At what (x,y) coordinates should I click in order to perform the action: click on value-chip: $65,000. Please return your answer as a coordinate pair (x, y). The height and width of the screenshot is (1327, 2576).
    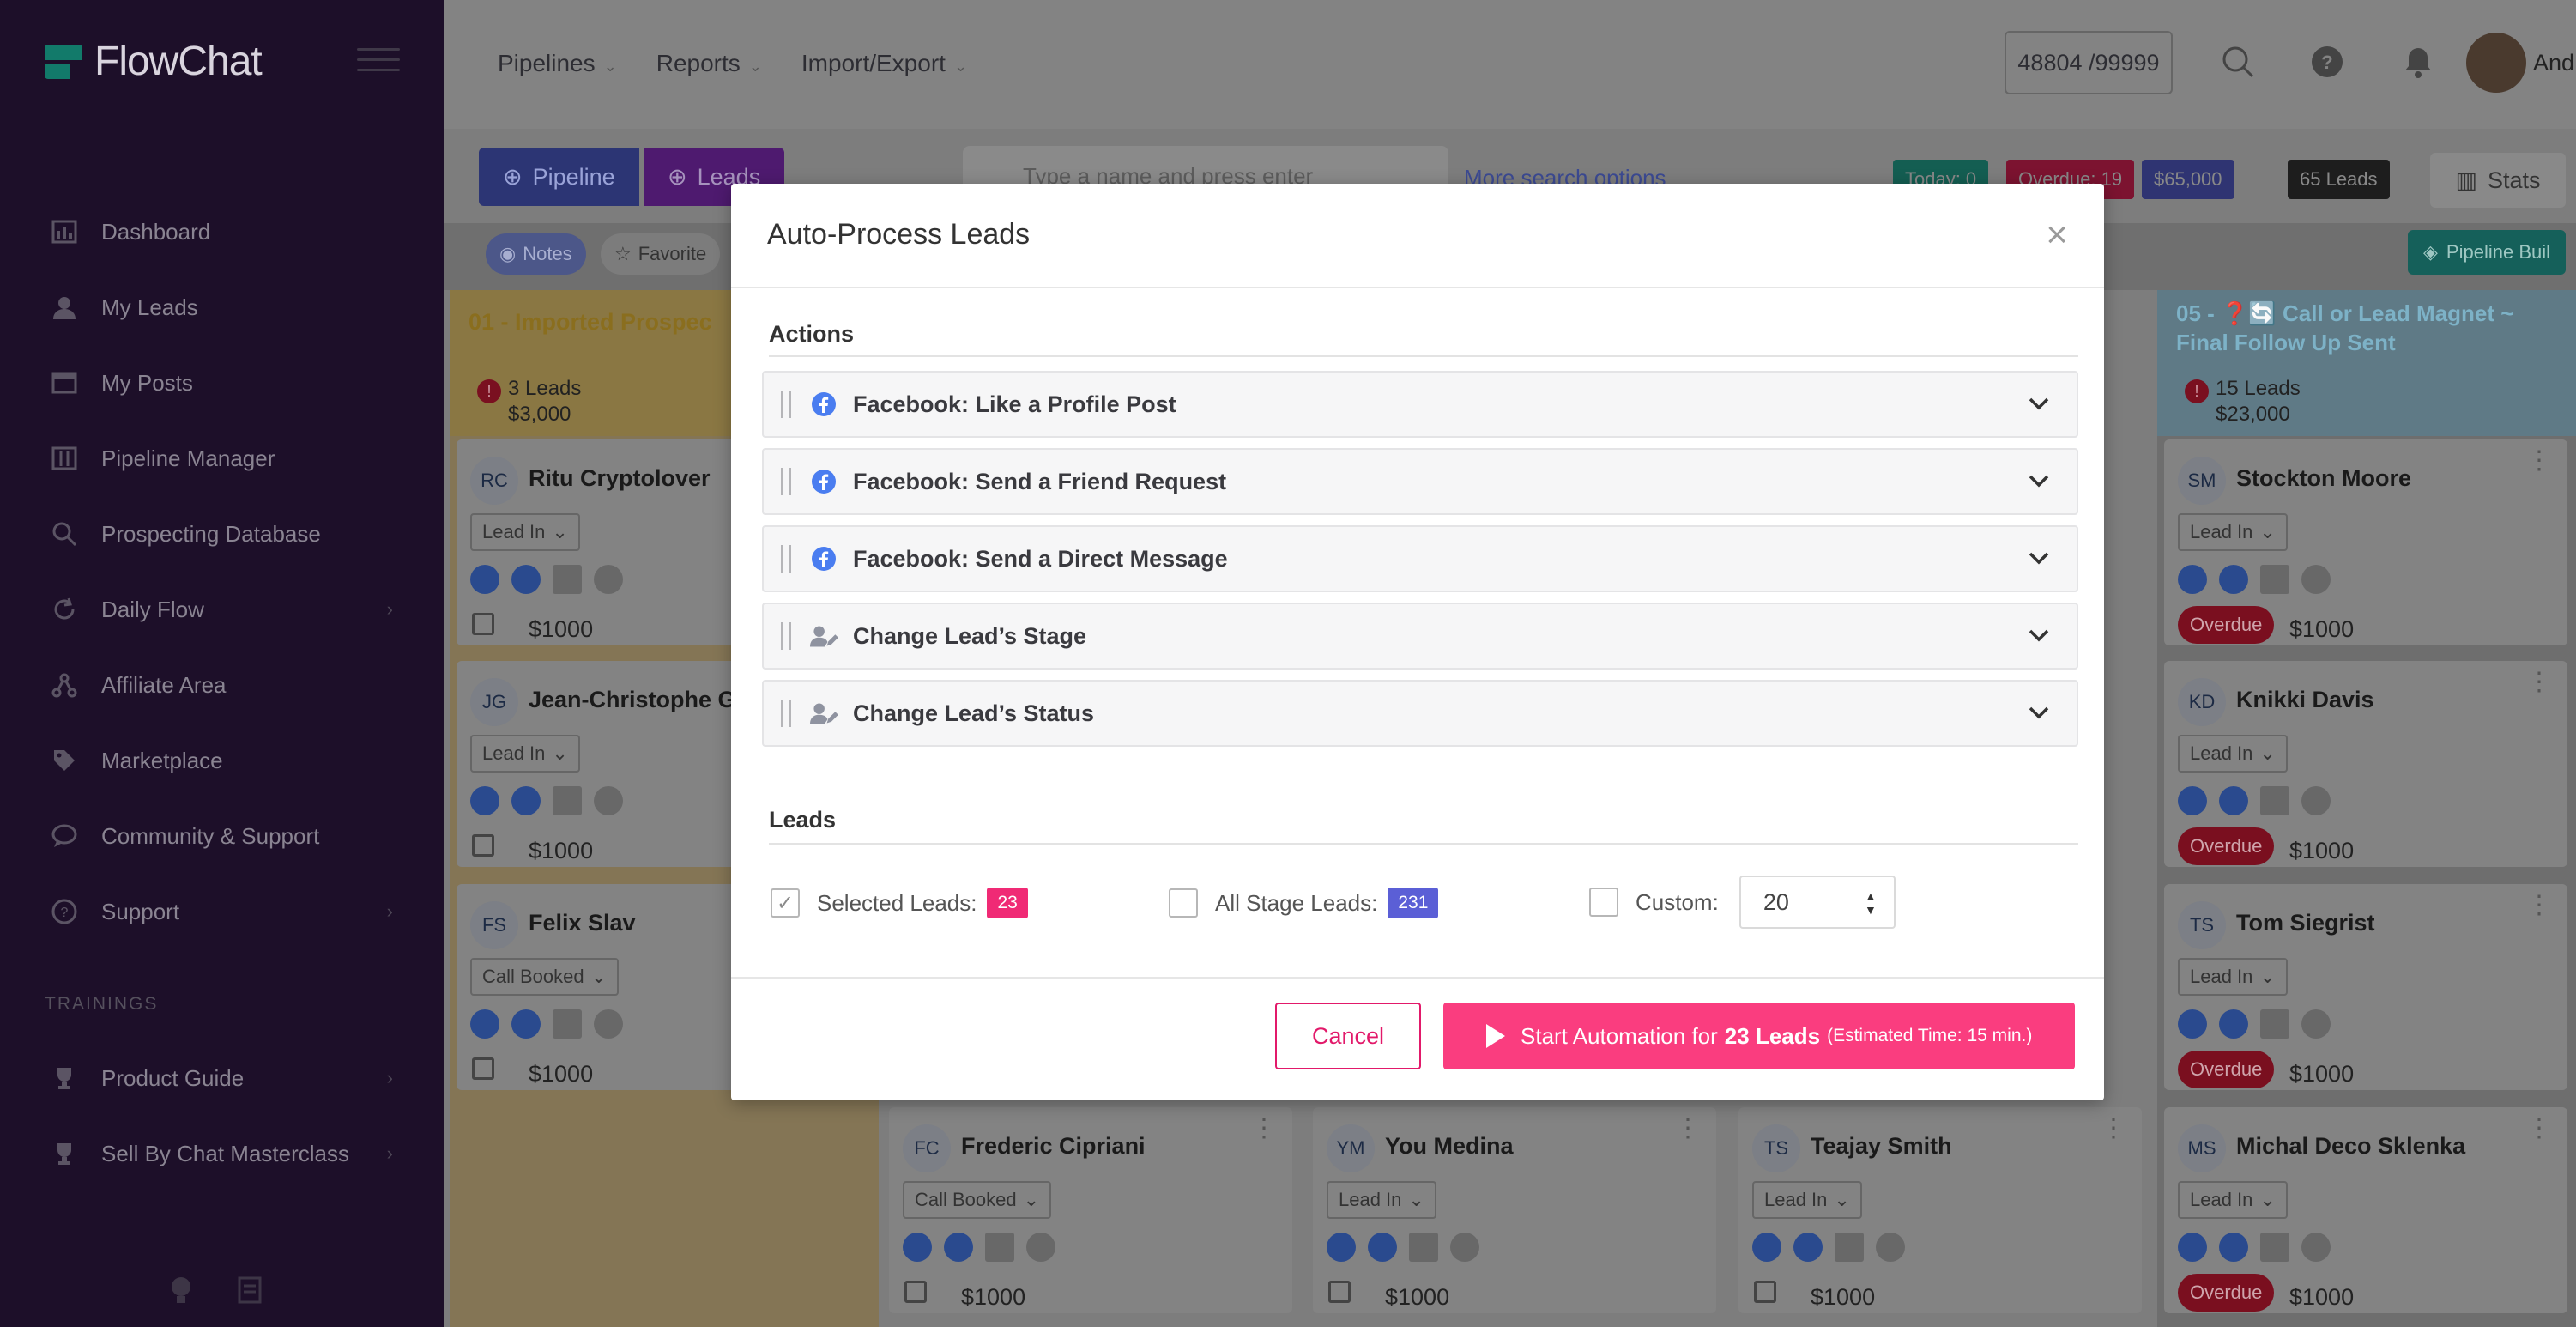
    Looking at the image, I should click on (2188, 179).